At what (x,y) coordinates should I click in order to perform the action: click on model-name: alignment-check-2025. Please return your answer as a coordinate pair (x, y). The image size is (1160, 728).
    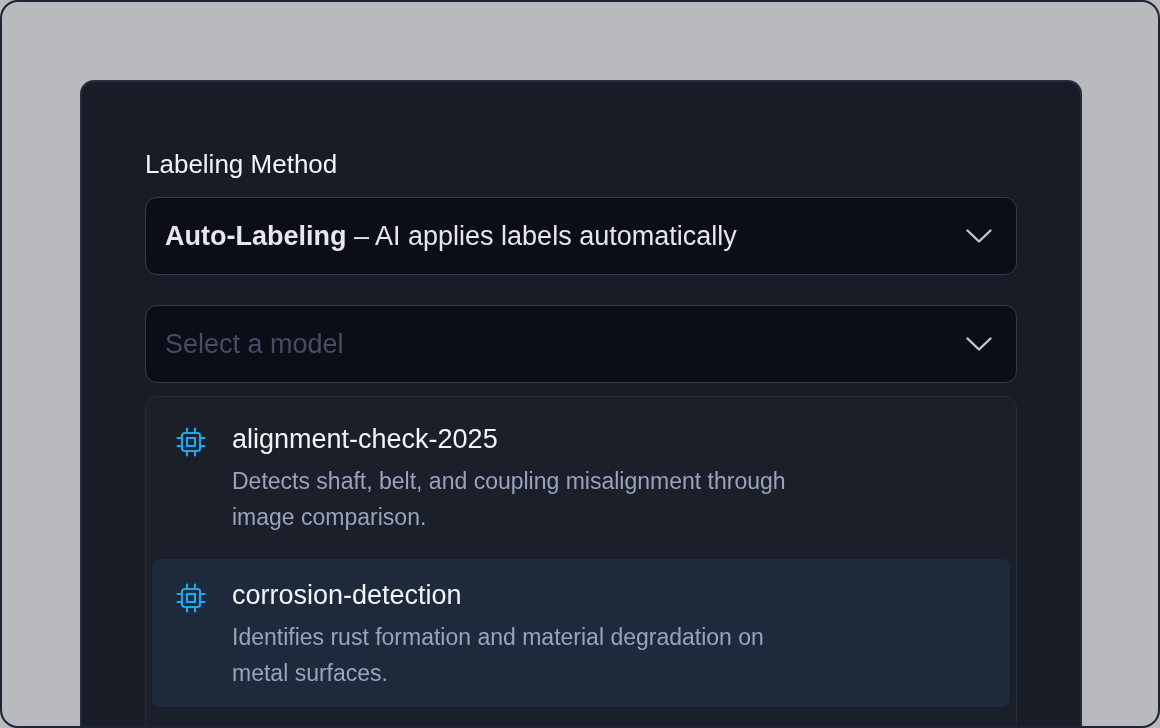
    Looking at the image, I should click on (365, 439).